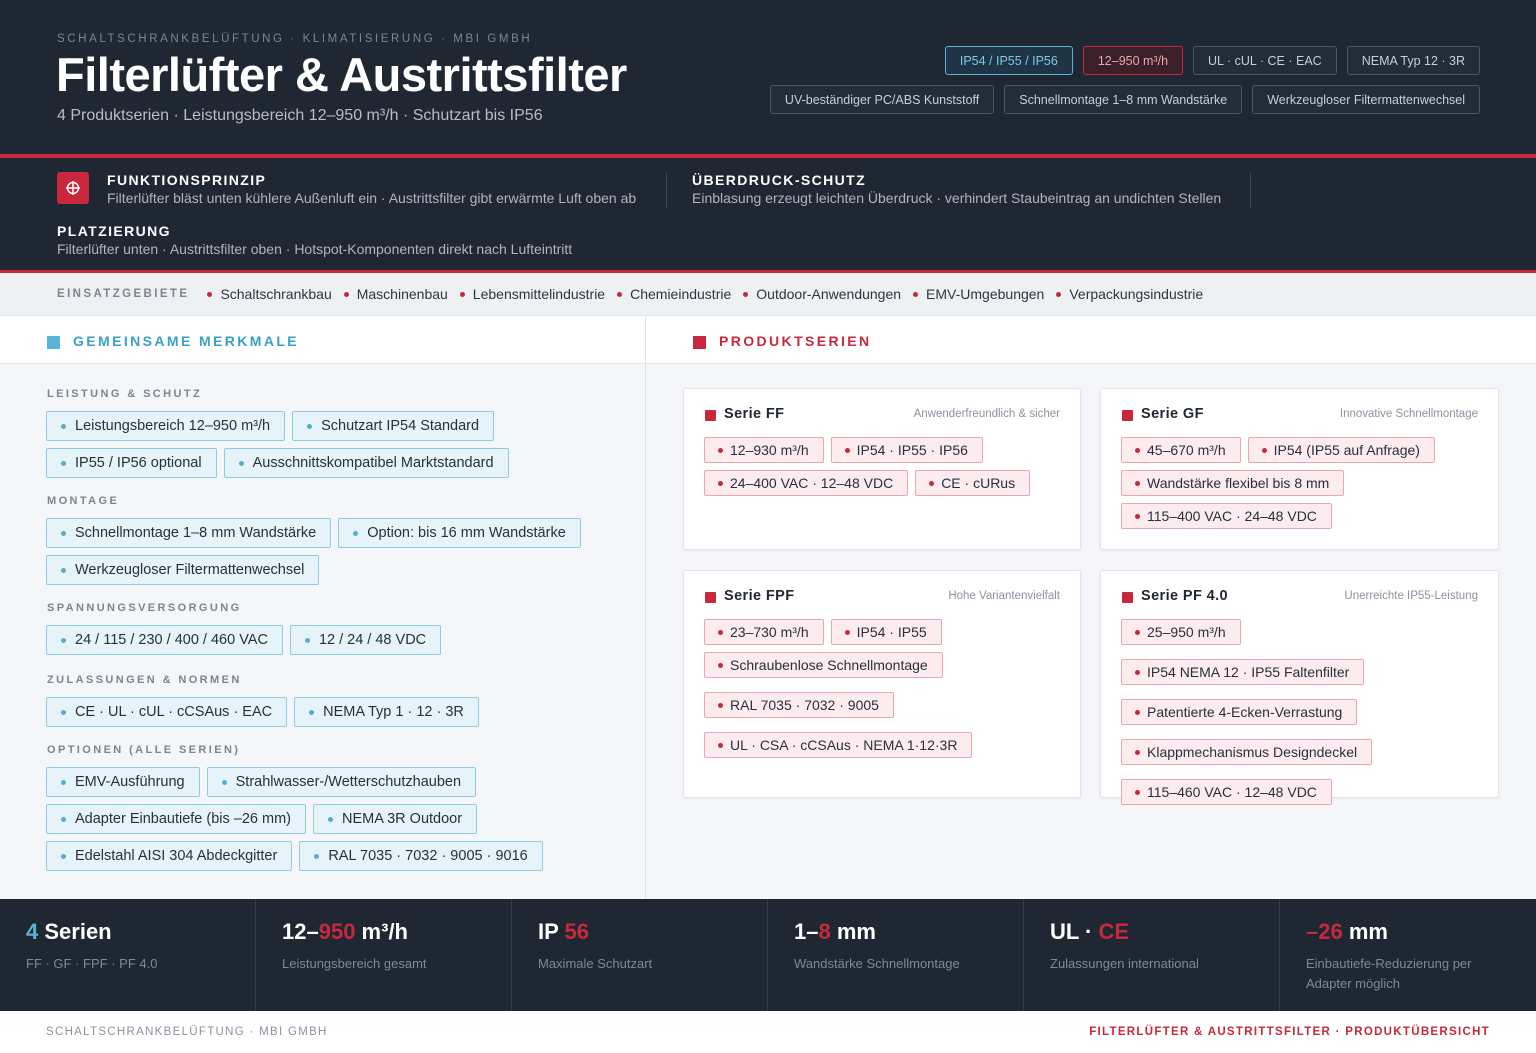  Describe the element at coordinates (123, 294) in the screenshot. I see `einsatzgebiete-label: EINSATZGEBIETE` at that location.